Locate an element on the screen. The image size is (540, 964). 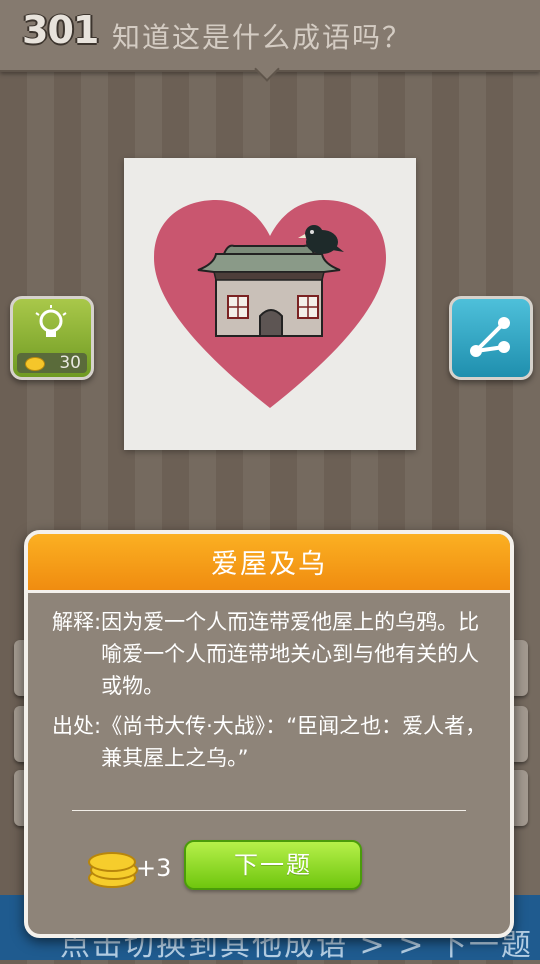
source-row: 出处: 《尚书大传·大战》：“臣闻之也：爱人者，兼其屋上之乌。” is located at coordinates (272, 742).